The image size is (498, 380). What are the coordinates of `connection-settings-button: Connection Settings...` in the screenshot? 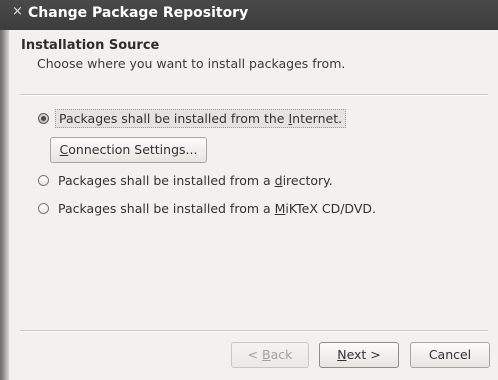 It's located at (128, 150).